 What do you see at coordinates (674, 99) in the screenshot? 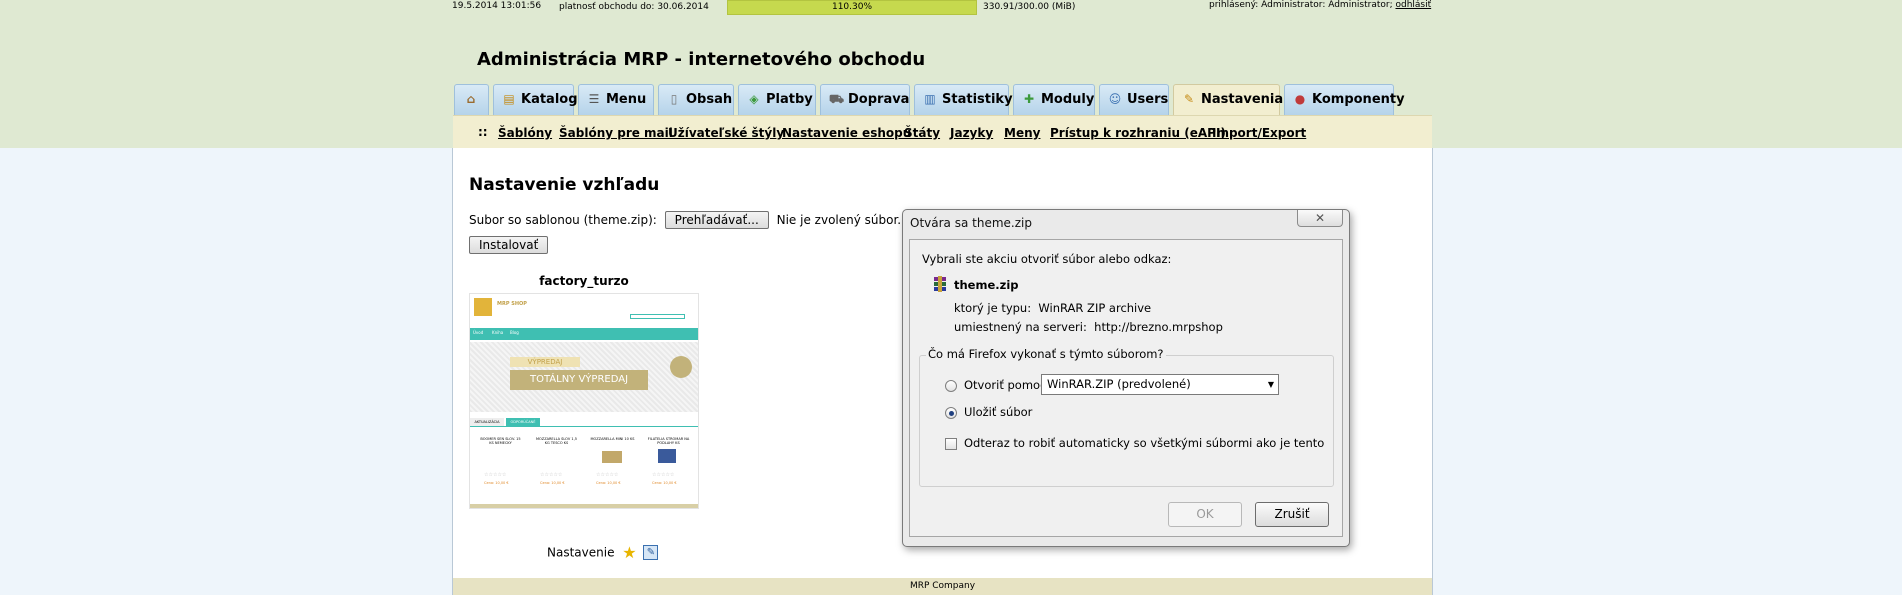
I see `page-icon: ▯` at bounding box center [674, 99].